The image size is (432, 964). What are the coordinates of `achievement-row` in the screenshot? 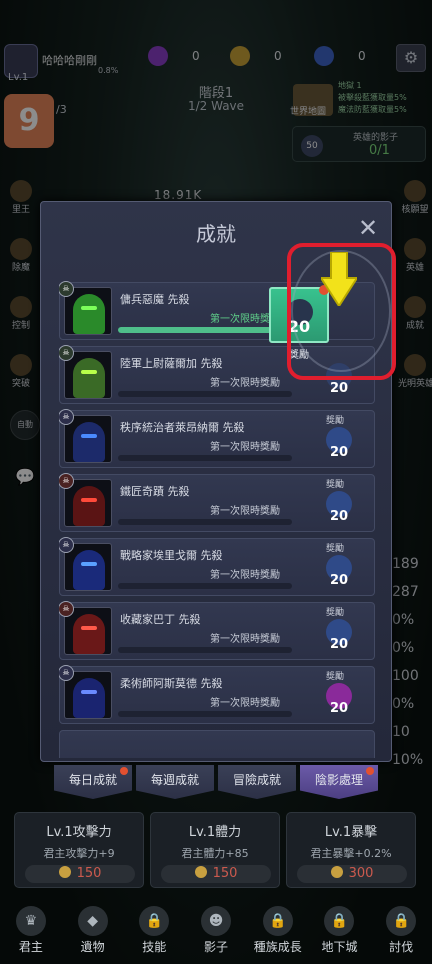 It's located at (217, 744).